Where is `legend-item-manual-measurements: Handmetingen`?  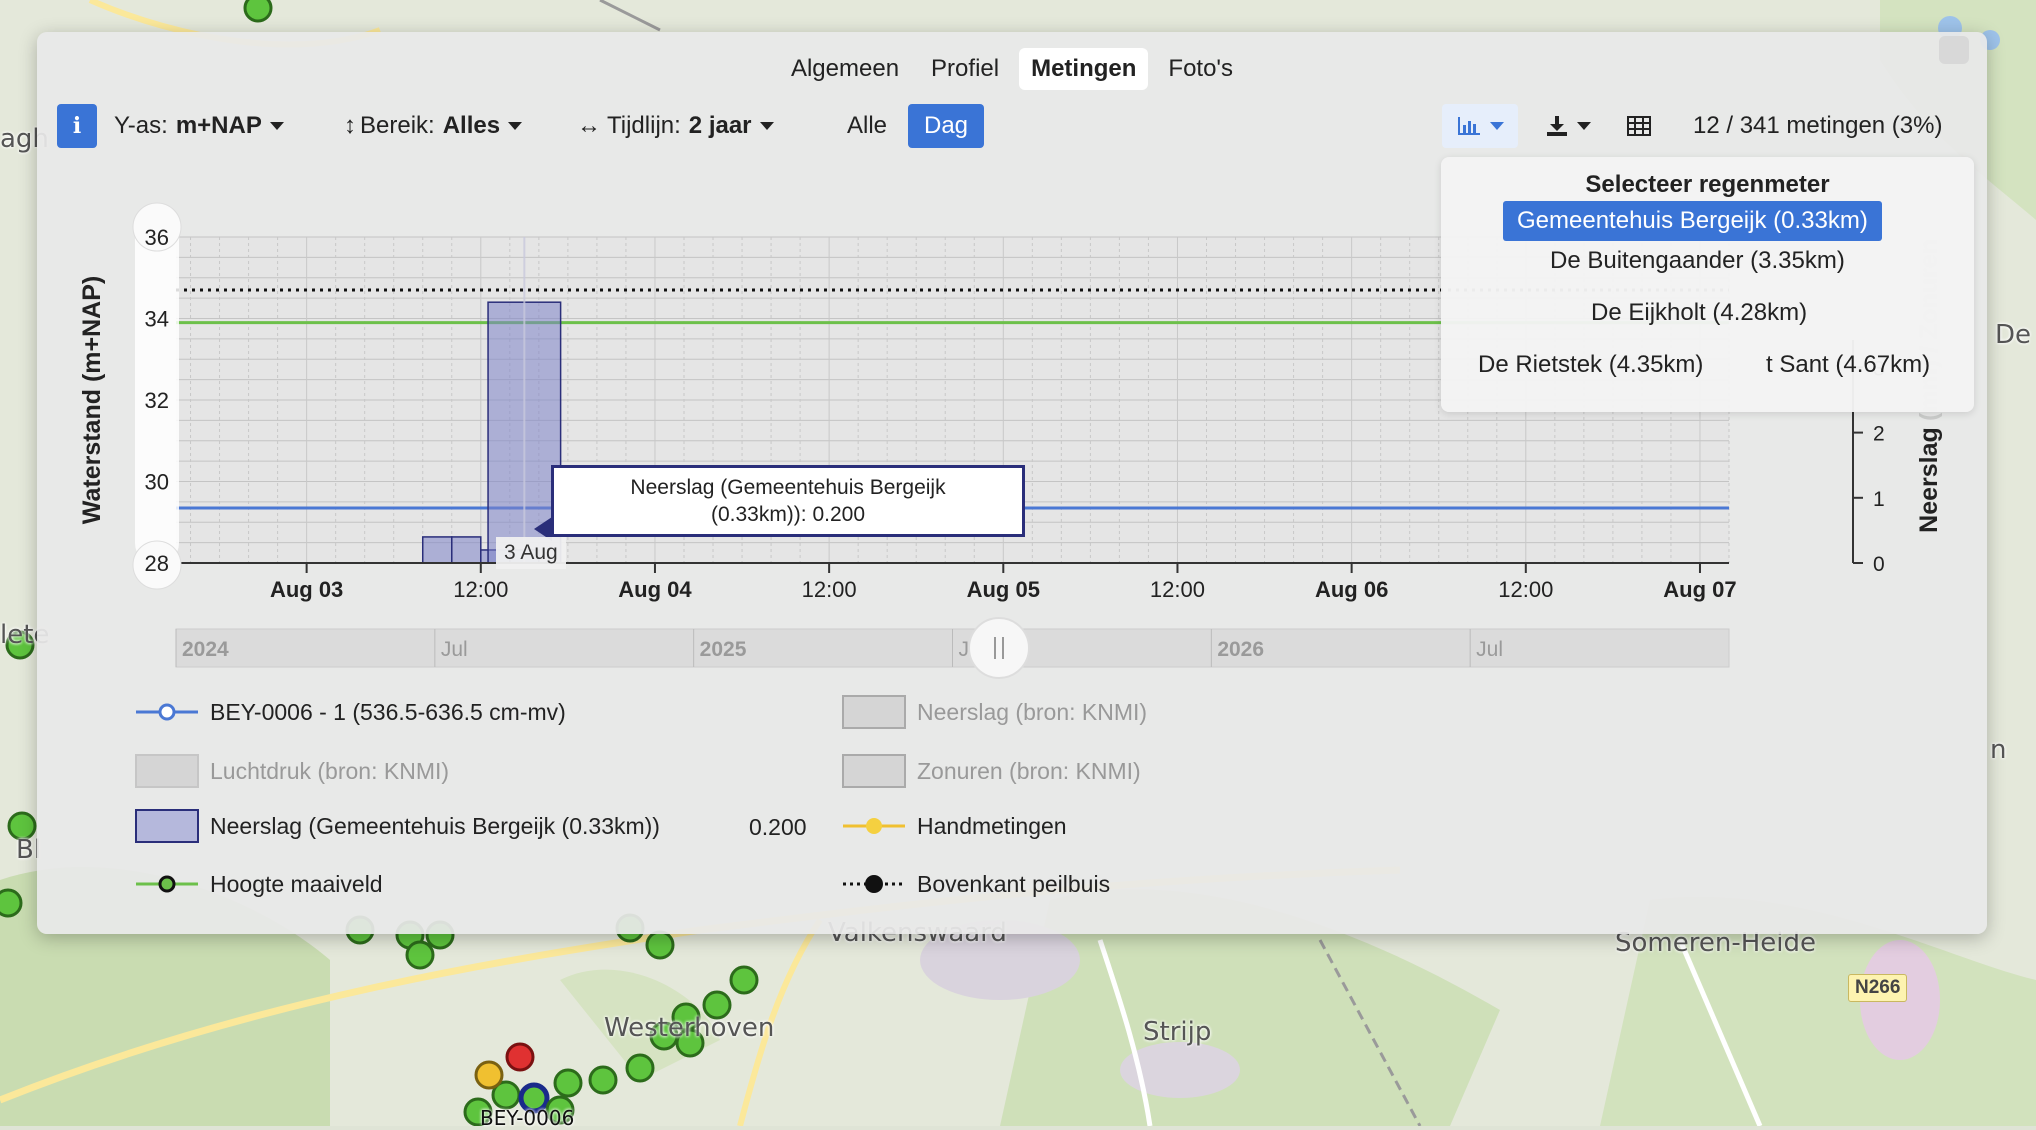 legend-item-manual-measurements: Handmetingen is located at coordinates (954, 826).